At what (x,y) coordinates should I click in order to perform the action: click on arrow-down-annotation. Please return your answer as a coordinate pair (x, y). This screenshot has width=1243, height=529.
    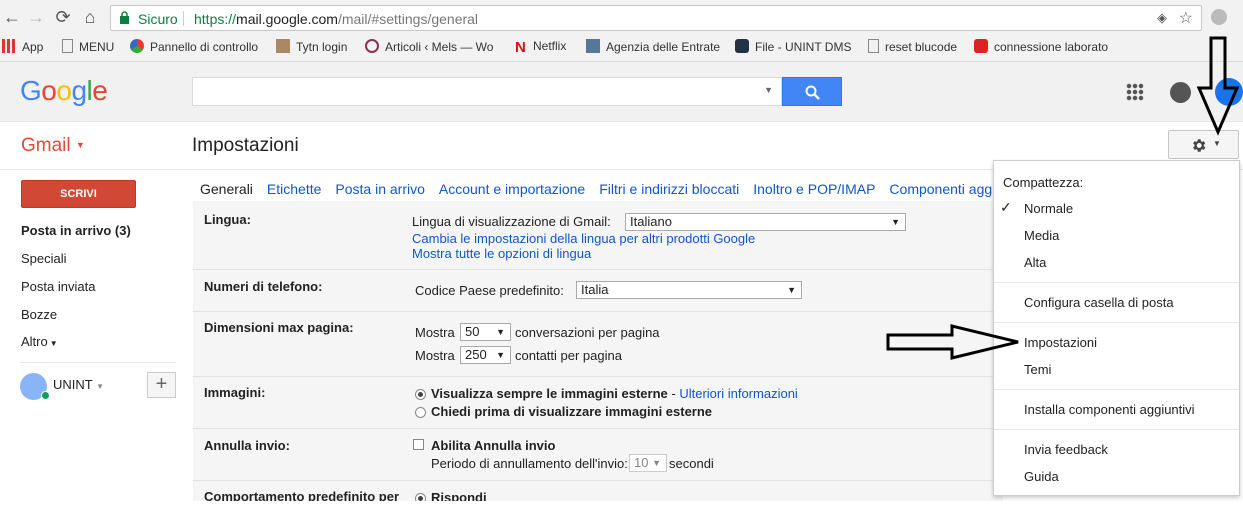
    Looking at the image, I should click on (1218, 86).